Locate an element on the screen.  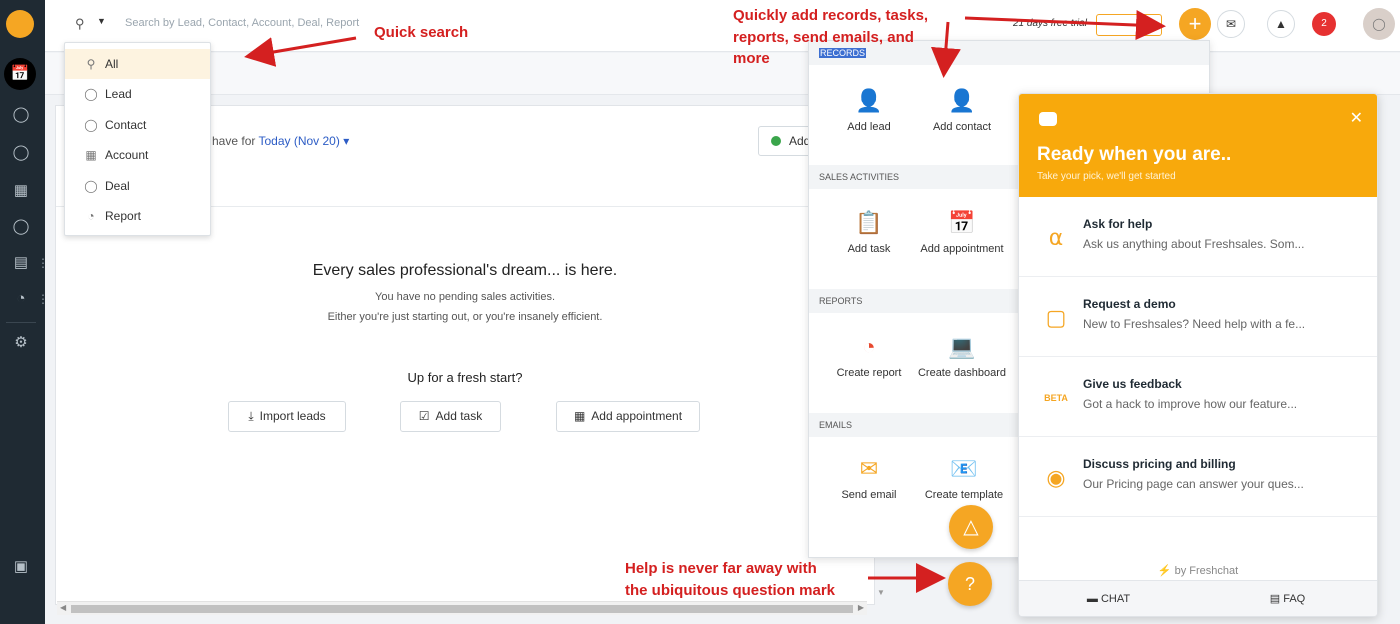
search-scope-report: ◔ Report is located at coordinates (137, 216).